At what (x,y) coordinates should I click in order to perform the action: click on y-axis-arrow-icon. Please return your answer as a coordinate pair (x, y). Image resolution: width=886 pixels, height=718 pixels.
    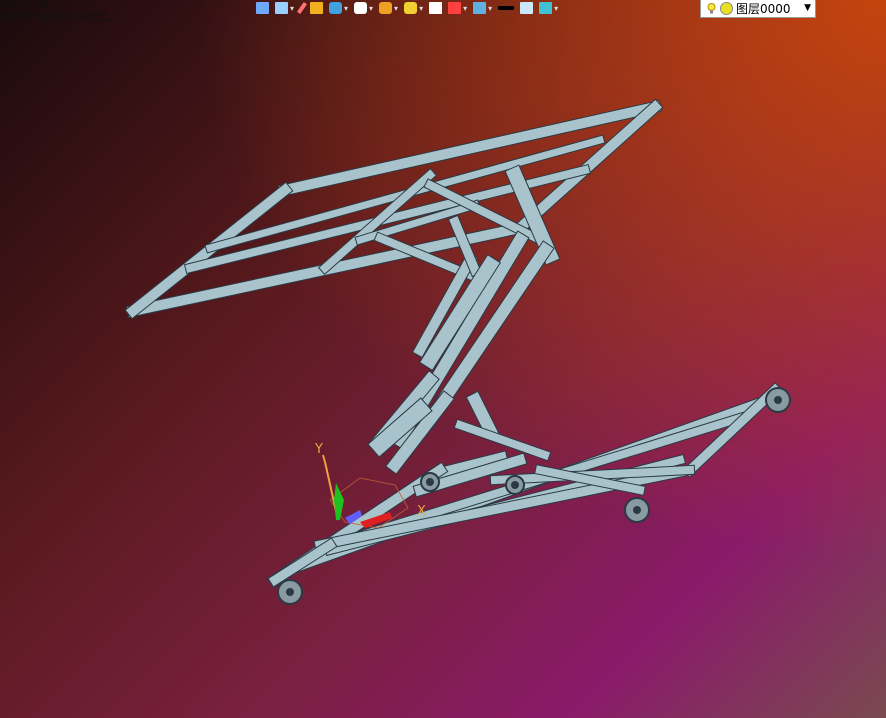
    Looking at the image, I should click on (339, 501).